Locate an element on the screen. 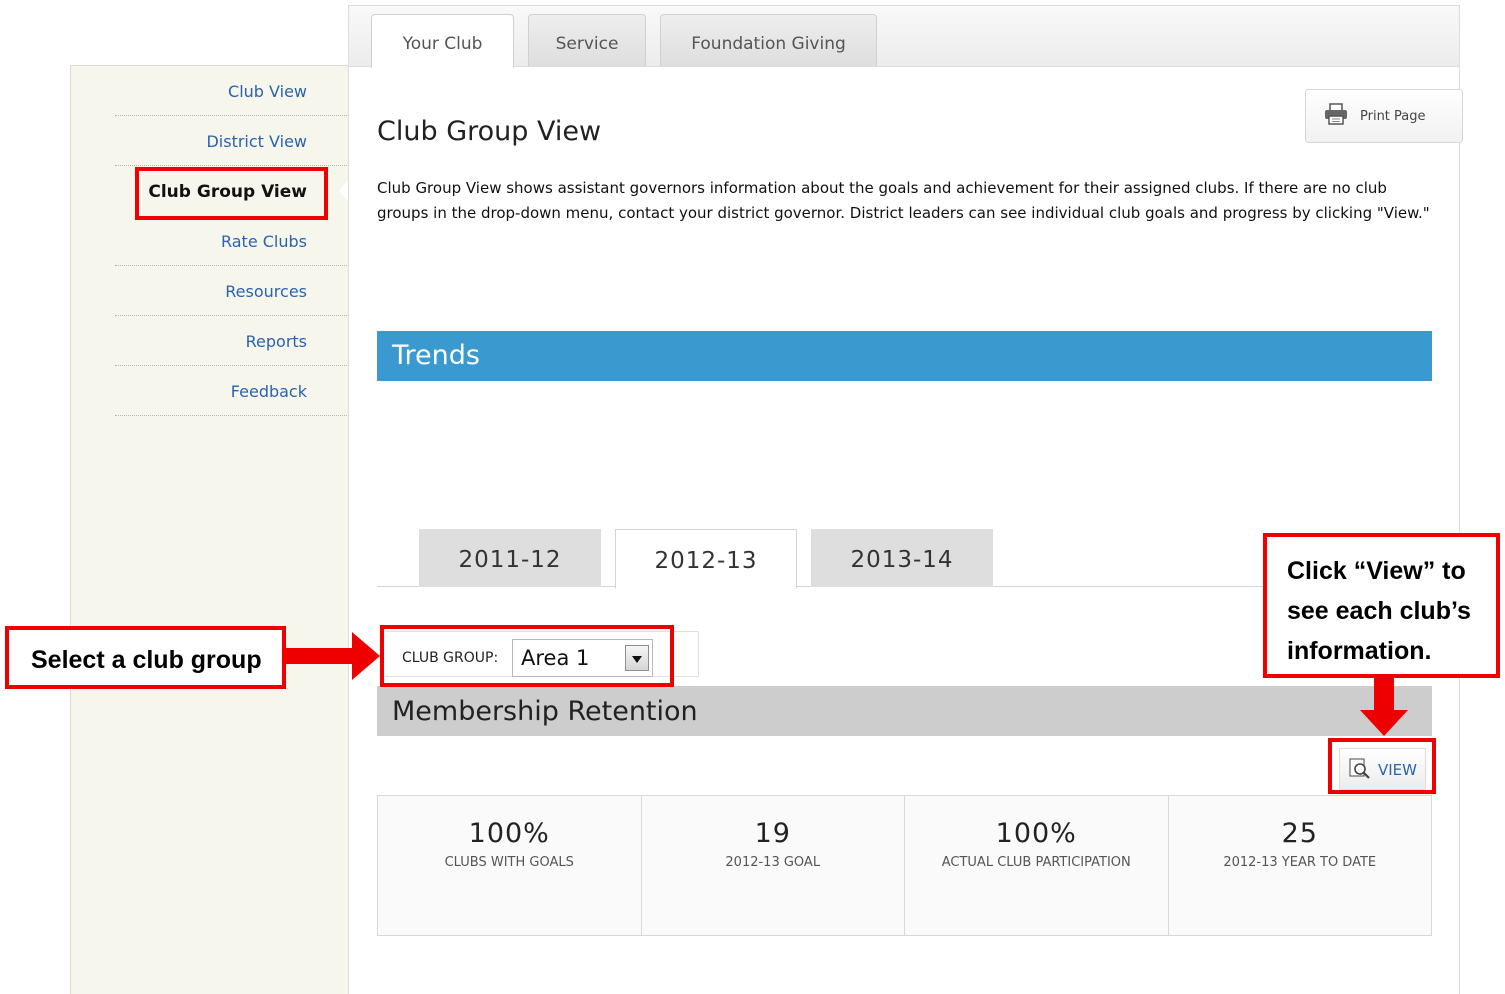 Image resolution: width=1505 pixels, height=994 pixels. page-title: Club Group View is located at coordinates (489, 131).